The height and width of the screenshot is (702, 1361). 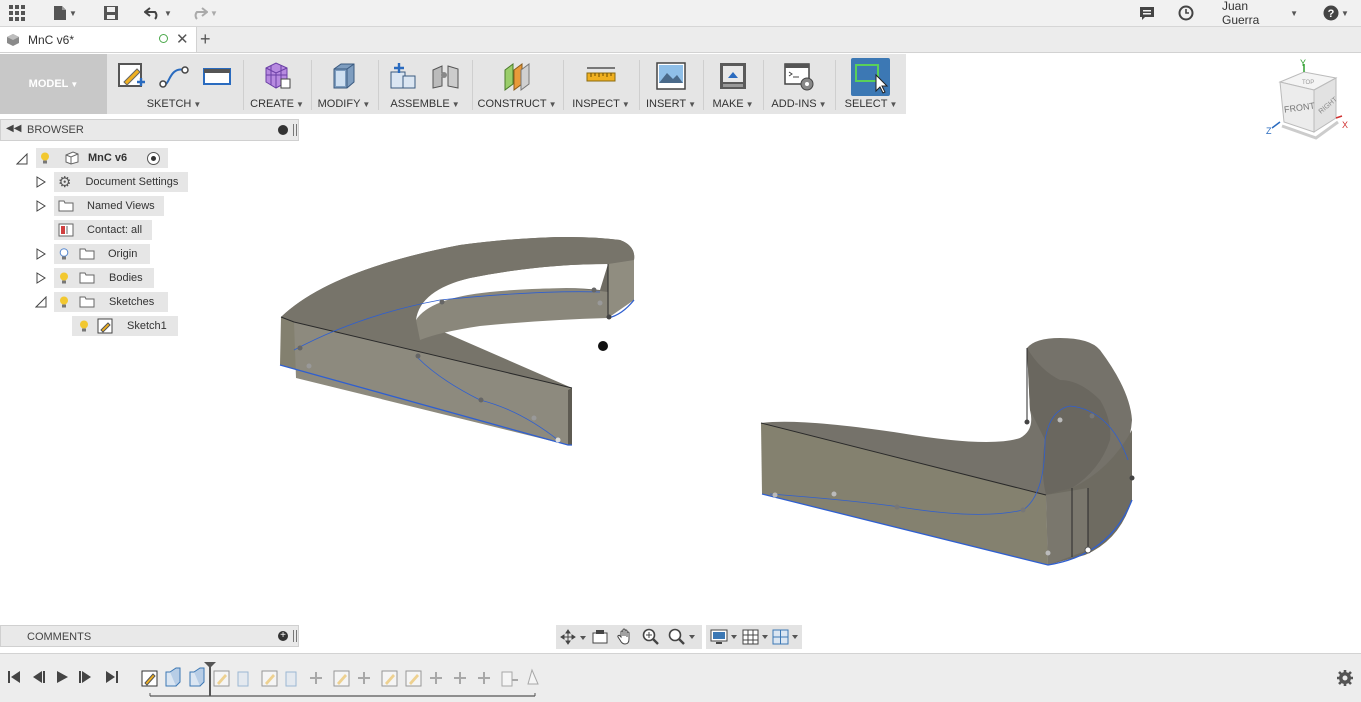 What do you see at coordinates (13, 128) in the screenshot?
I see `collapse-browser-icon: ◀◀` at bounding box center [13, 128].